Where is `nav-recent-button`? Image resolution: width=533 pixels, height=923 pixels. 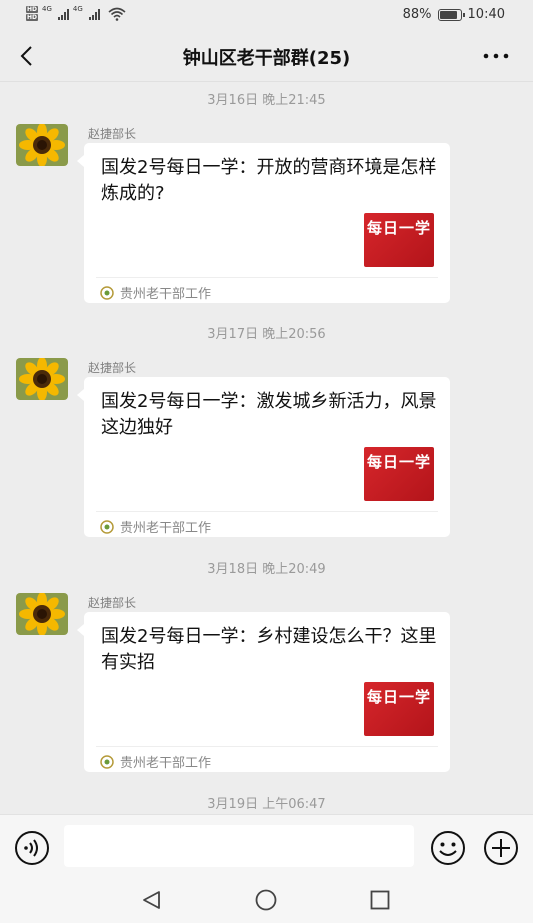 nav-recent-button is located at coordinates (380, 900).